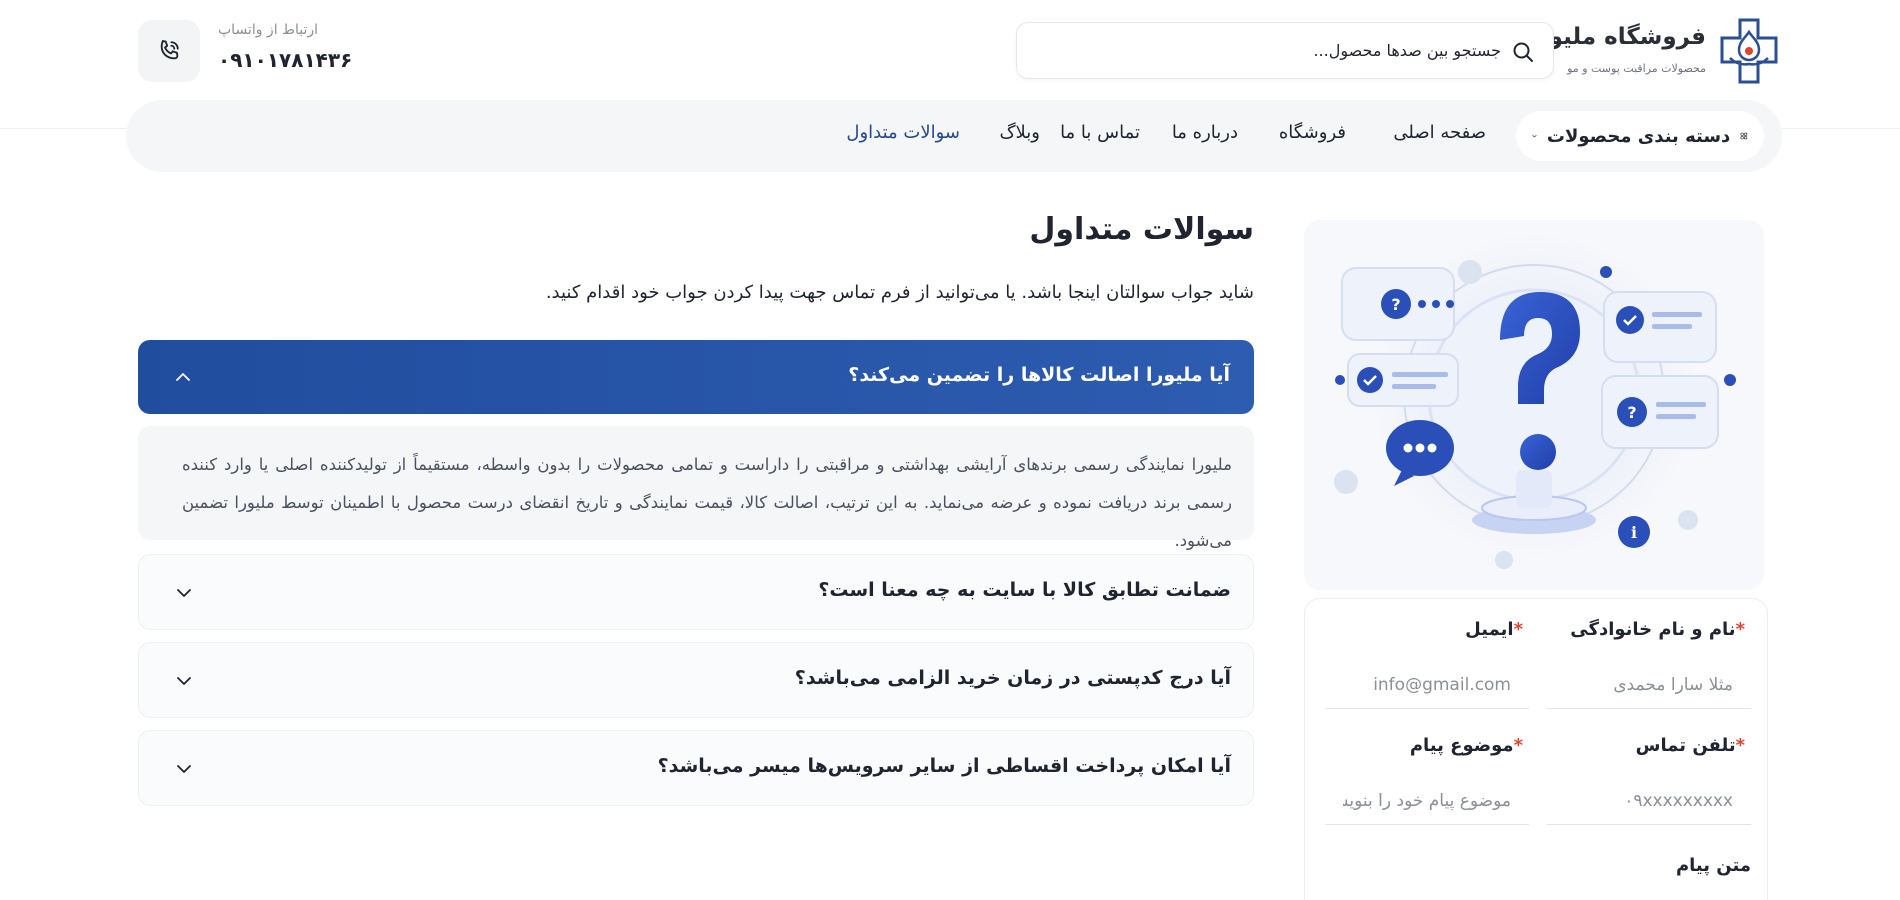 The width and height of the screenshot is (1900, 900). I want to click on whatsapp-call-button, so click(169, 51).